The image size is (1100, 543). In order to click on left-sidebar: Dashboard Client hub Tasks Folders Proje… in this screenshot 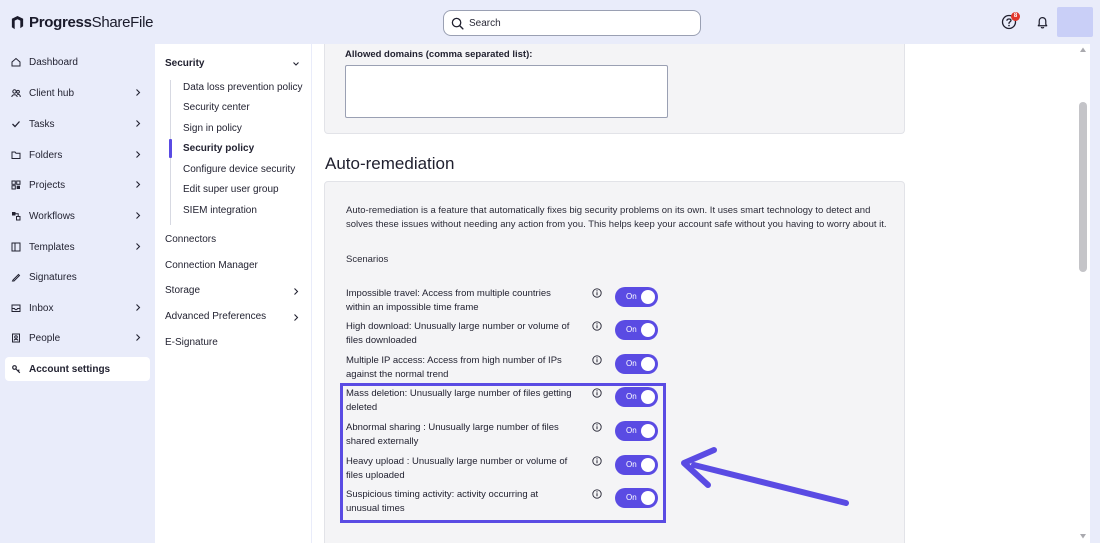, I will do `click(77, 293)`.